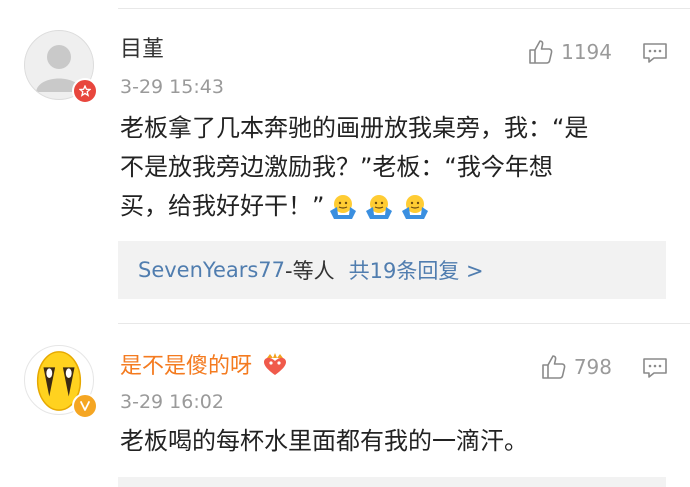 This screenshot has height=487, width=690. What do you see at coordinates (592, 367) in the screenshot?
I see `like-count: 798` at bounding box center [592, 367].